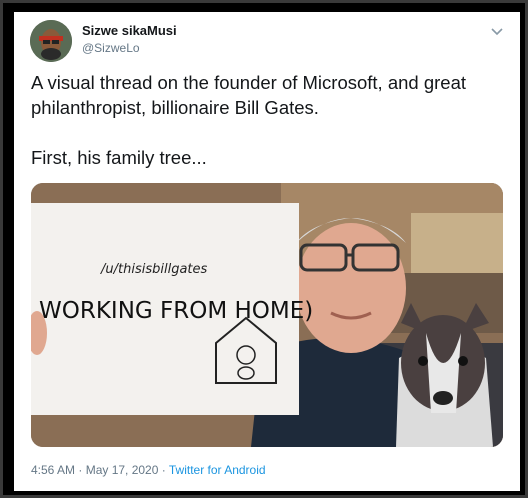  What do you see at coordinates (176, 311) in the screenshot?
I see `sign-big-text: WORKING FROM HOME)` at bounding box center [176, 311].